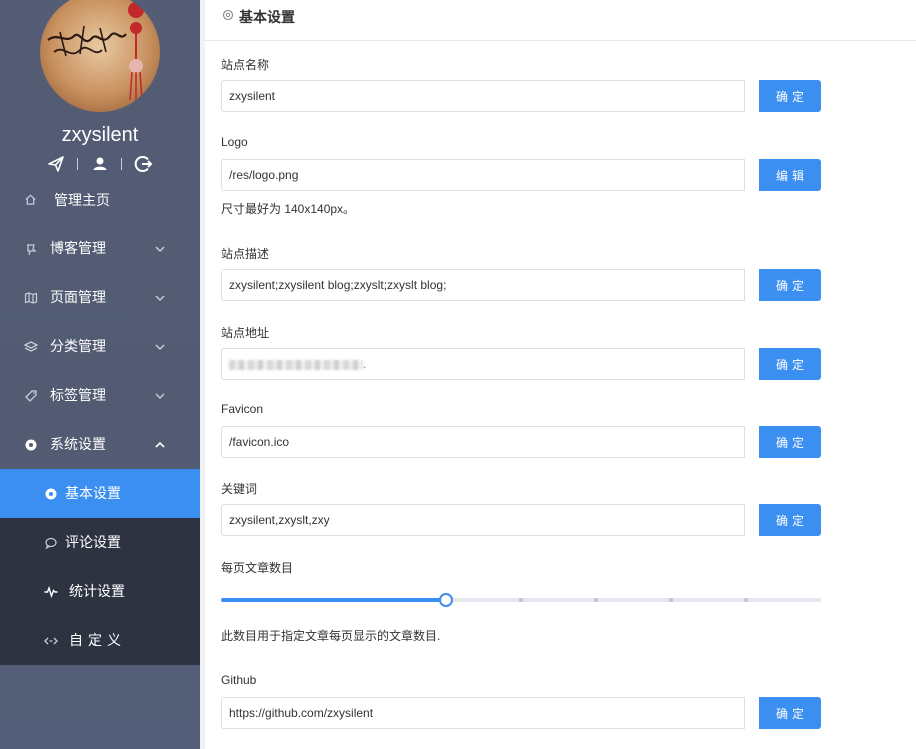  I want to click on sidebar-item-label: 博客管理, so click(78, 248).